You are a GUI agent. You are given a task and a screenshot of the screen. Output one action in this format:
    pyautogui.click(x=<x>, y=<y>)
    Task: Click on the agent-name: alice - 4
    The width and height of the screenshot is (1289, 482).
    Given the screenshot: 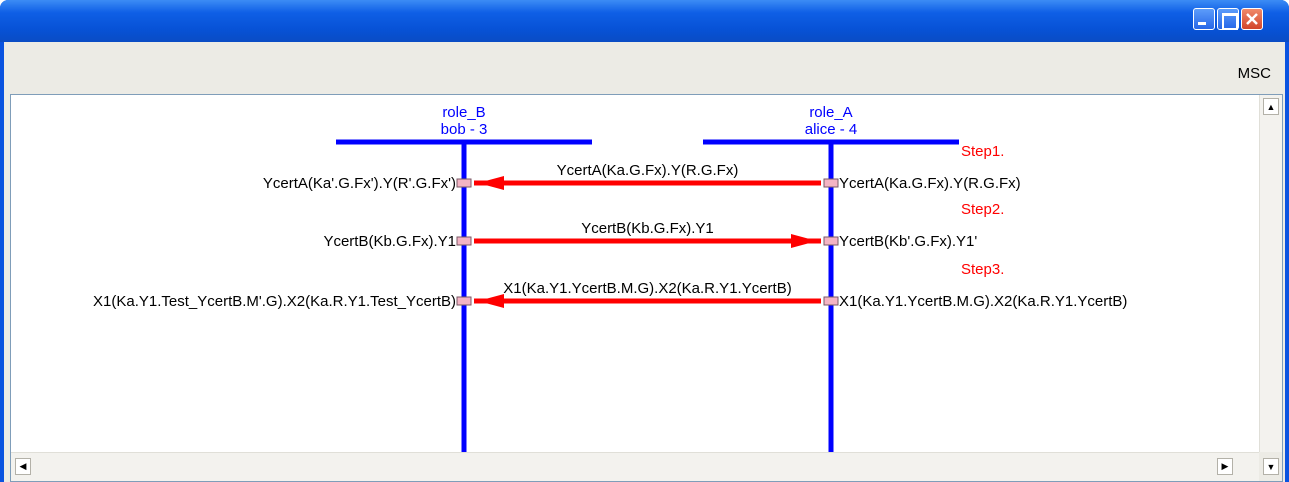 What is the action you would take?
    pyautogui.click(x=831, y=129)
    